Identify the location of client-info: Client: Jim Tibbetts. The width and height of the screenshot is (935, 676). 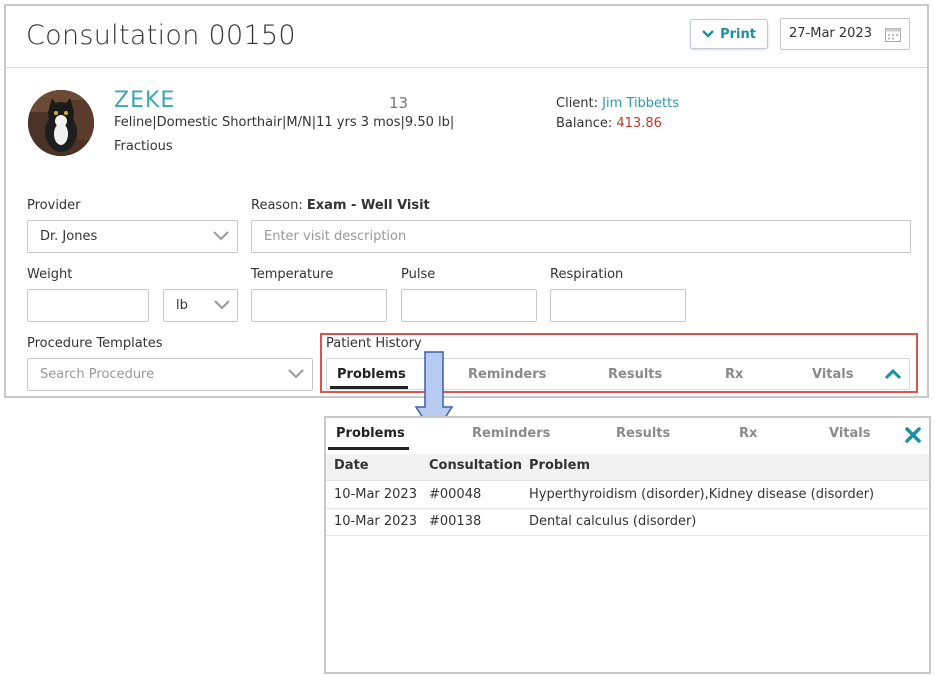
(617, 103).